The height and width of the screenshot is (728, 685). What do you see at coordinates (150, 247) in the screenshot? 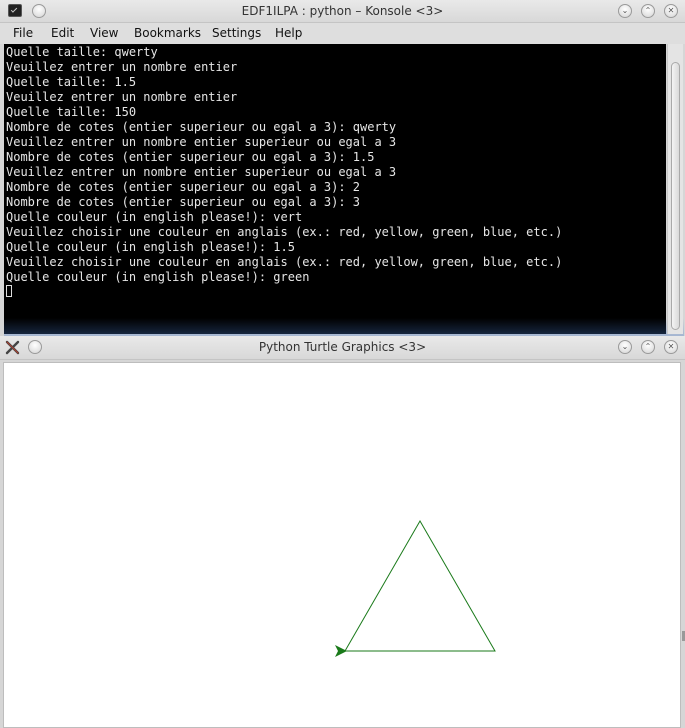
I see `terminal-line: Quelle couleur (in english please!): 1.5` at bounding box center [150, 247].